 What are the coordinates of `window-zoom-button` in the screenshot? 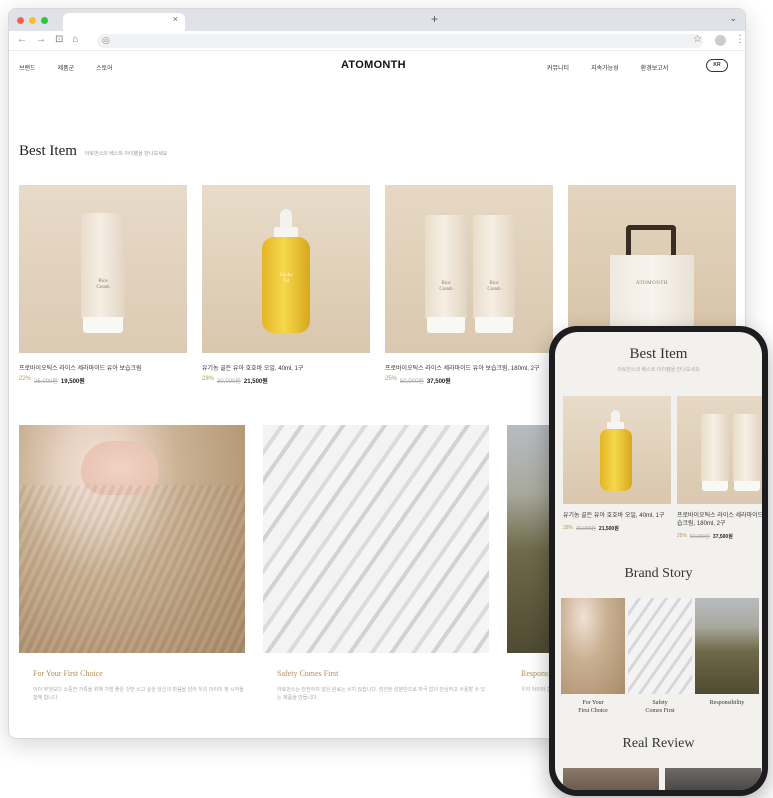 It's located at (44, 20).